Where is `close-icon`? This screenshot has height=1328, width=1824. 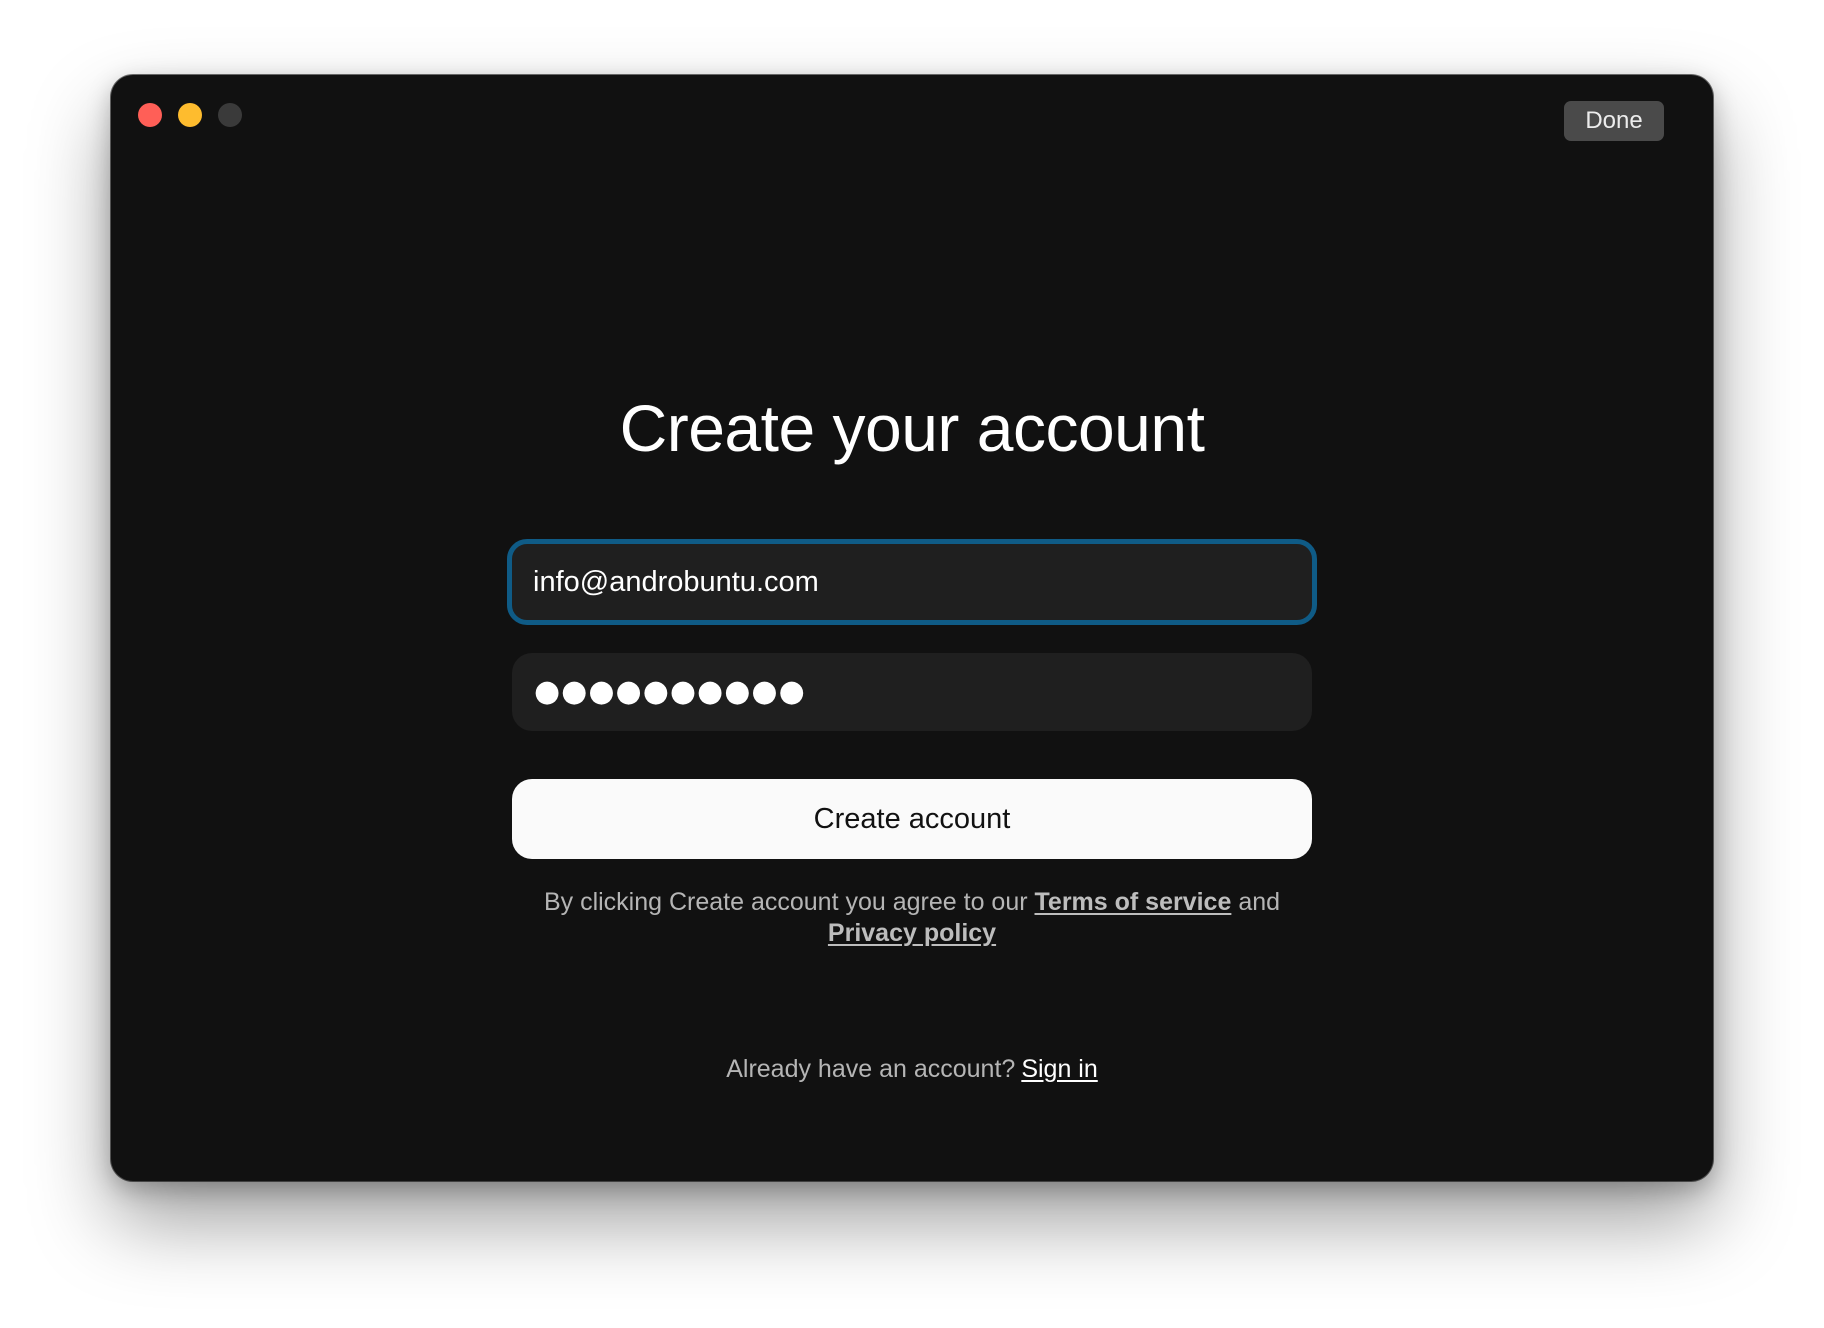 close-icon is located at coordinates (150, 115).